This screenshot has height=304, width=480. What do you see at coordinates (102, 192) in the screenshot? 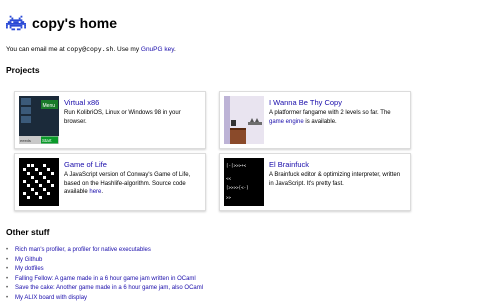
I see `game-of-life-desc-after: .` at bounding box center [102, 192].